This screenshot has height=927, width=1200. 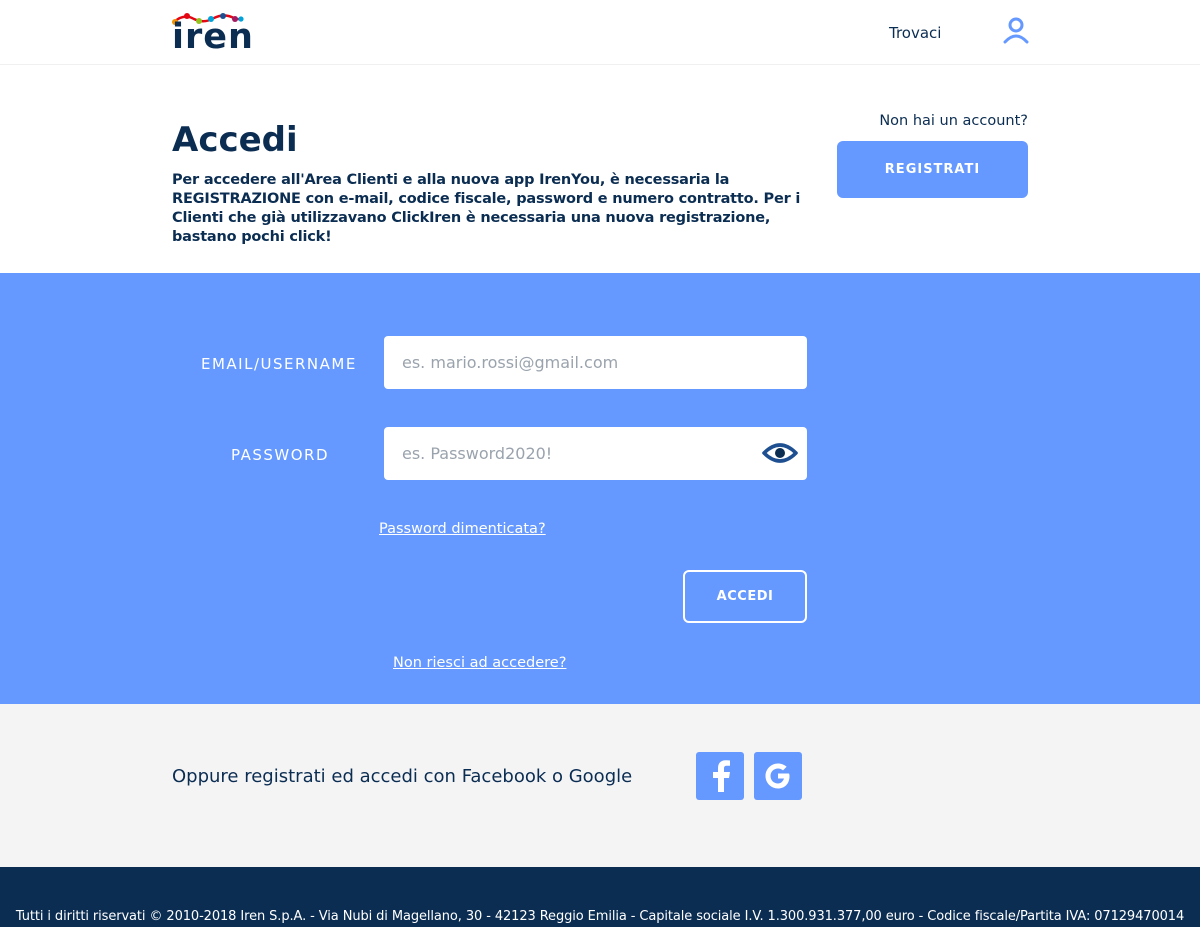 What do you see at coordinates (280, 455) in the screenshot?
I see `password-label: PASSWORD` at bounding box center [280, 455].